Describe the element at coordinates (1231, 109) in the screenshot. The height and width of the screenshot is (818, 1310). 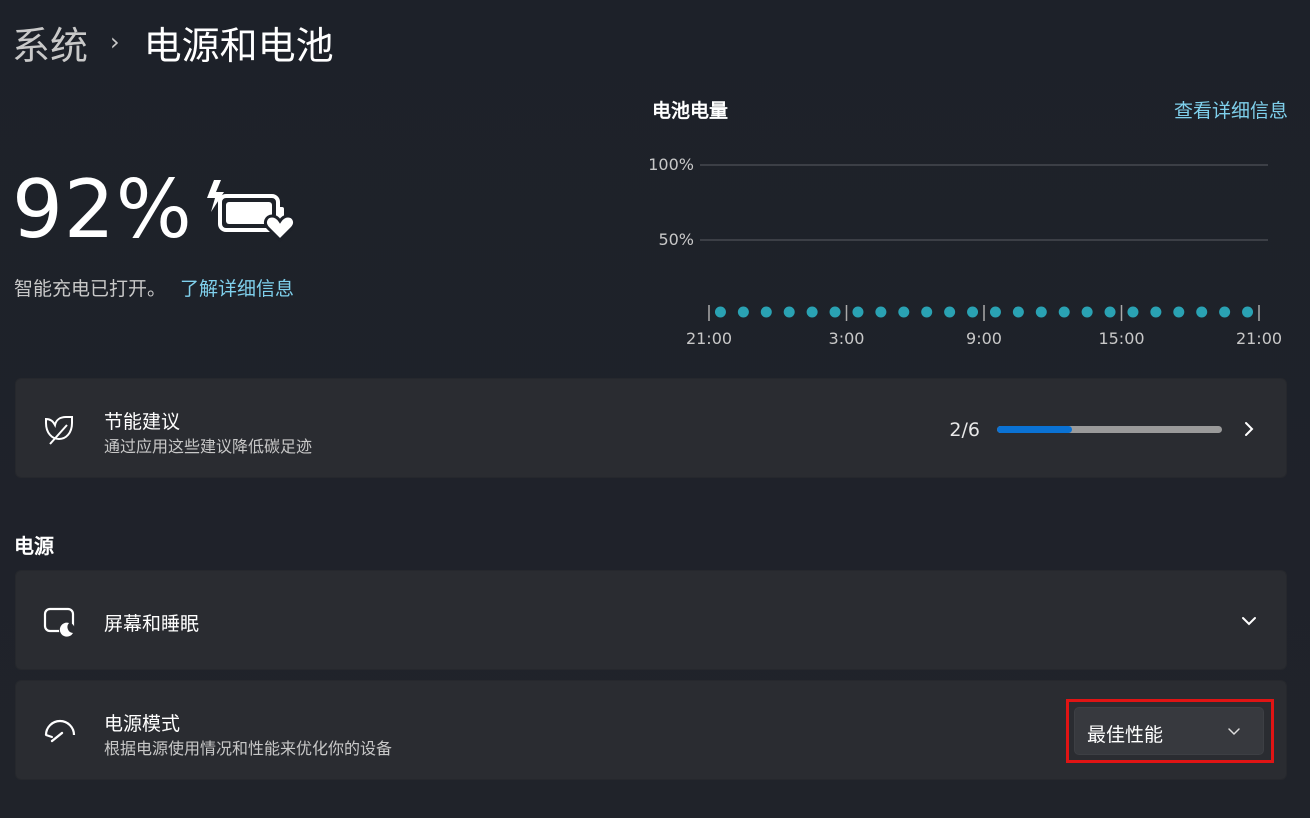
I see `view-details-link: 查看详细信息` at that location.